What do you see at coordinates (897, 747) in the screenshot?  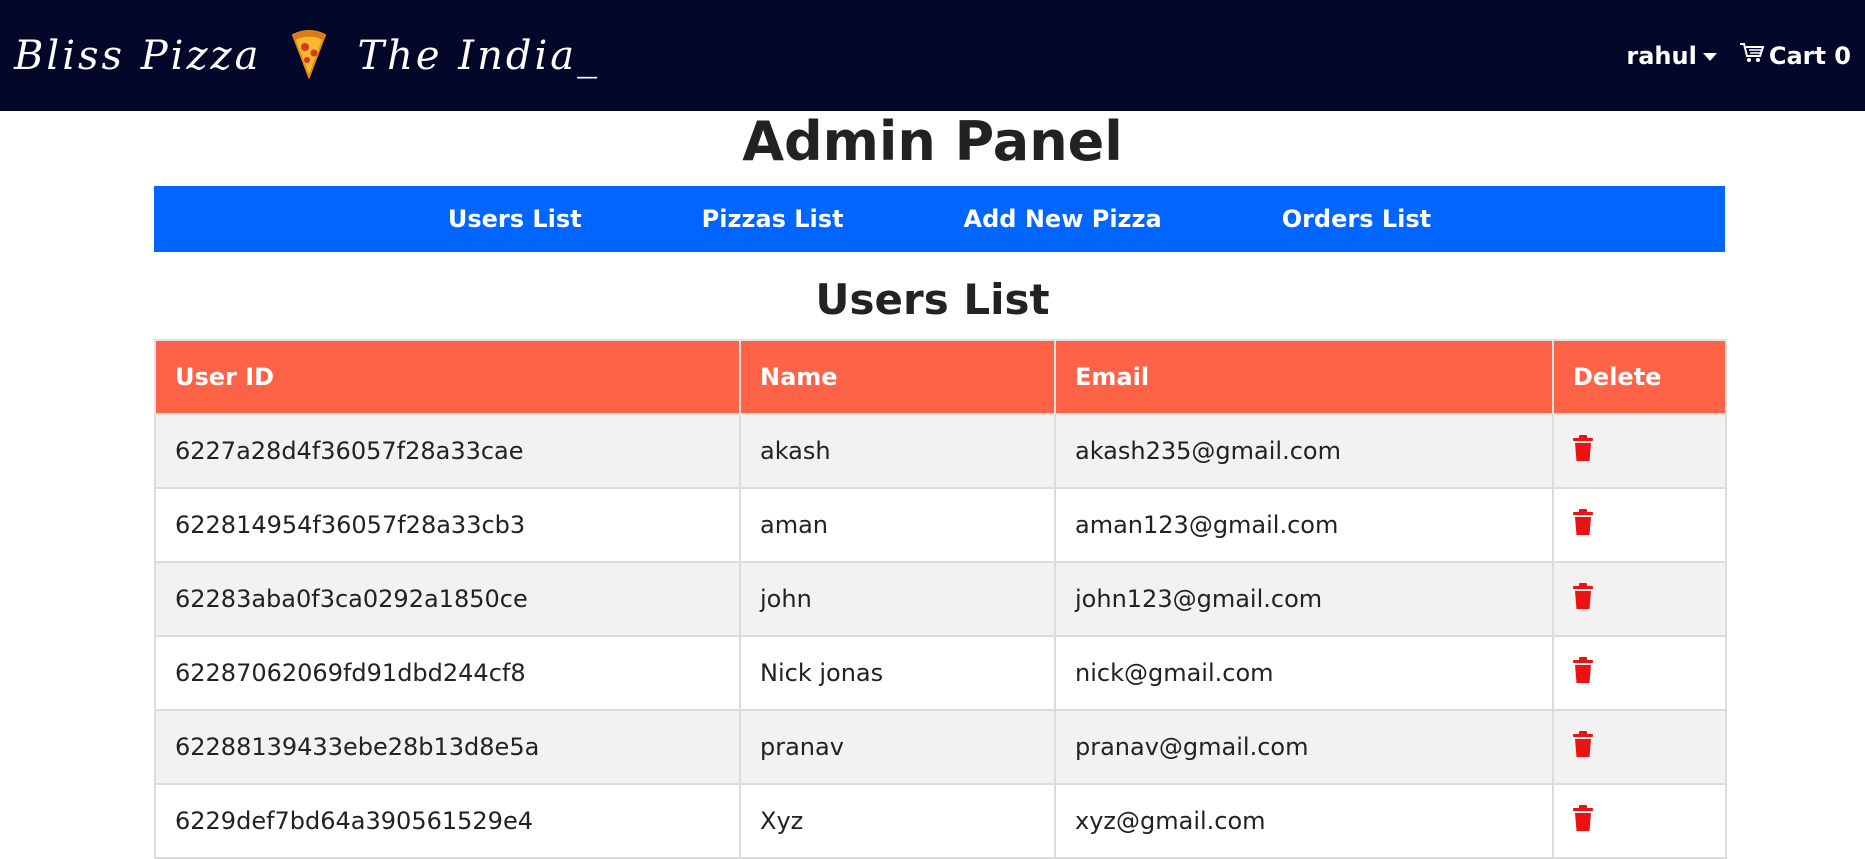 I see `user-name-cell: pranav` at bounding box center [897, 747].